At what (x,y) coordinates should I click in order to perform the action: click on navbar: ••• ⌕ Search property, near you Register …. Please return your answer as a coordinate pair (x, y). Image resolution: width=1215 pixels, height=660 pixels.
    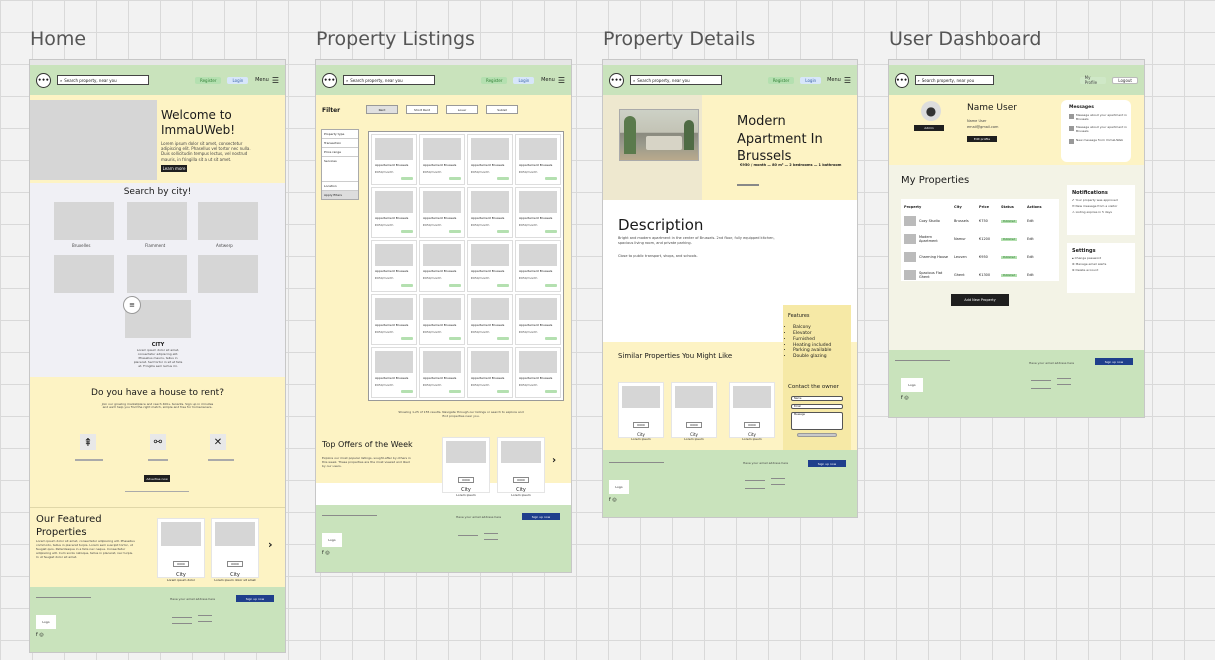
    Looking at the image, I should click on (157, 80).